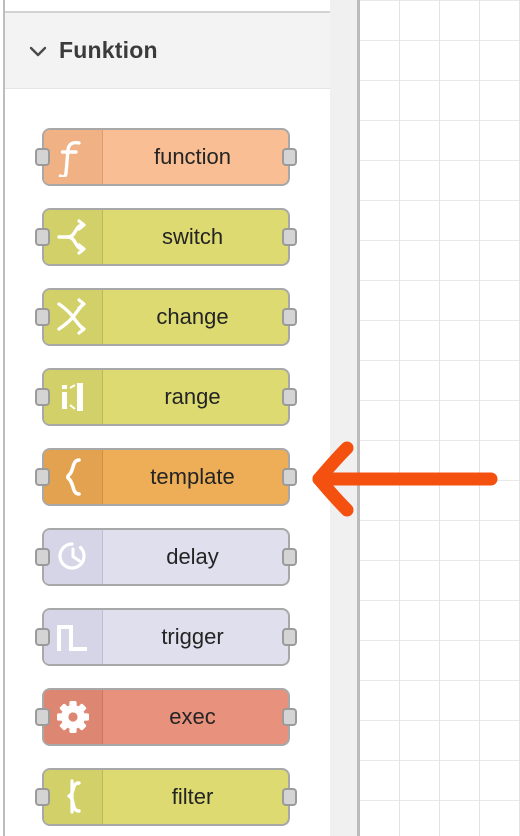  Describe the element at coordinates (73, 477) in the screenshot. I see `template-brace-icon` at that location.